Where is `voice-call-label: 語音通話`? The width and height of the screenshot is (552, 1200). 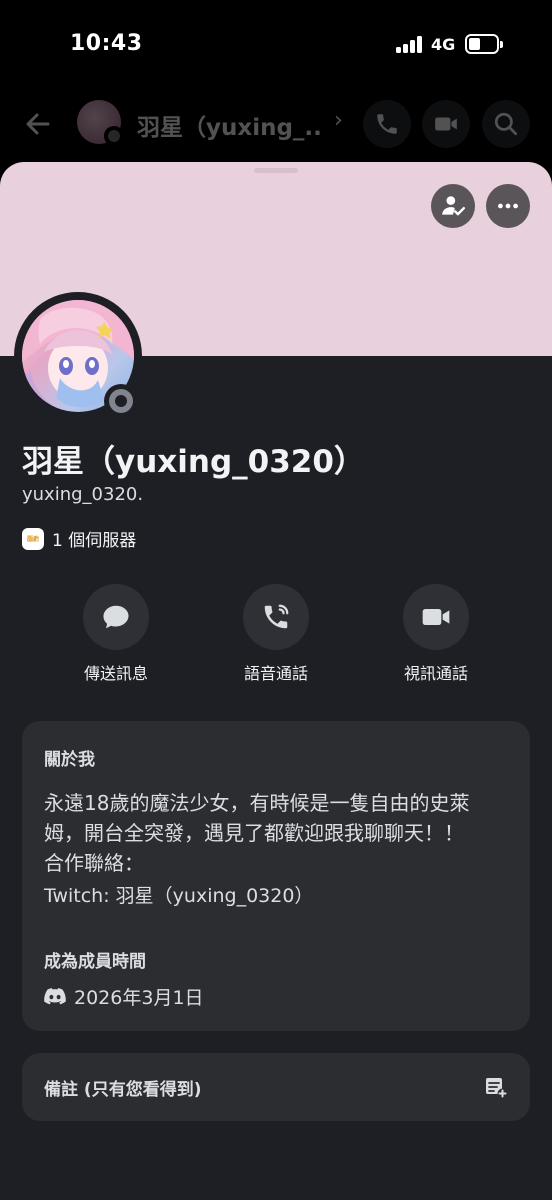 voice-call-label: 語音通話 is located at coordinates (275, 673).